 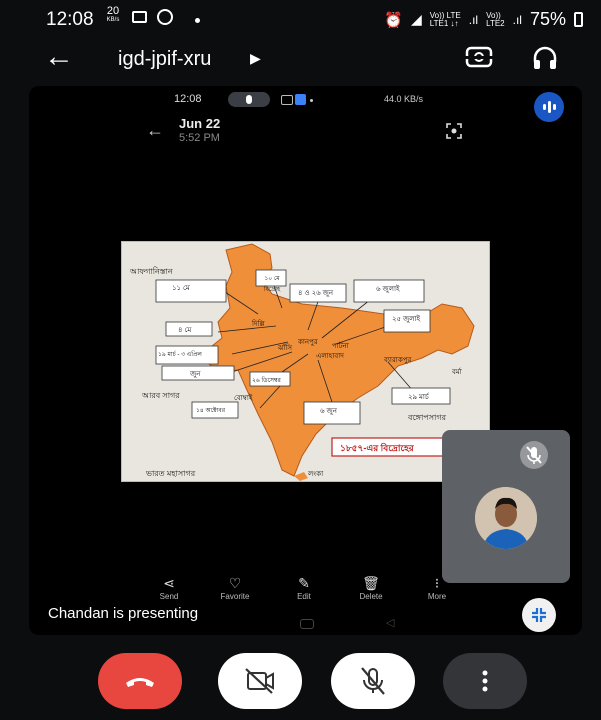 I want to click on sim1-sub: LTE1 ↓↑, so click(x=444, y=23).